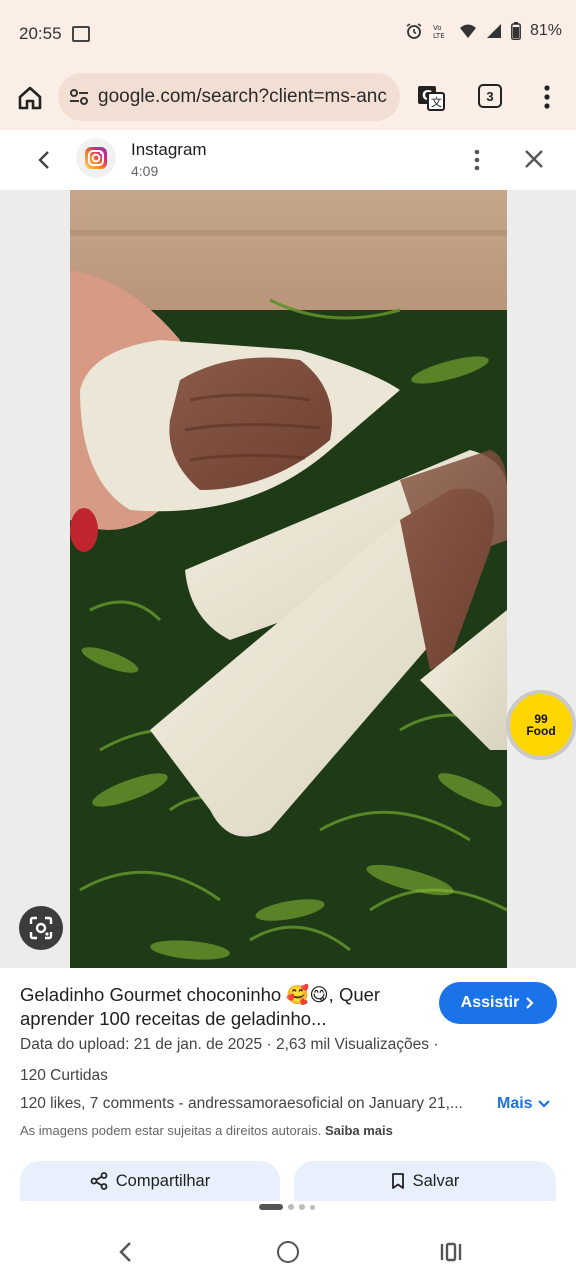 The image size is (576, 1280). What do you see at coordinates (242, 97) in the screenshot?
I see `url-text: google.com/search?client=ms-anc` at bounding box center [242, 97].